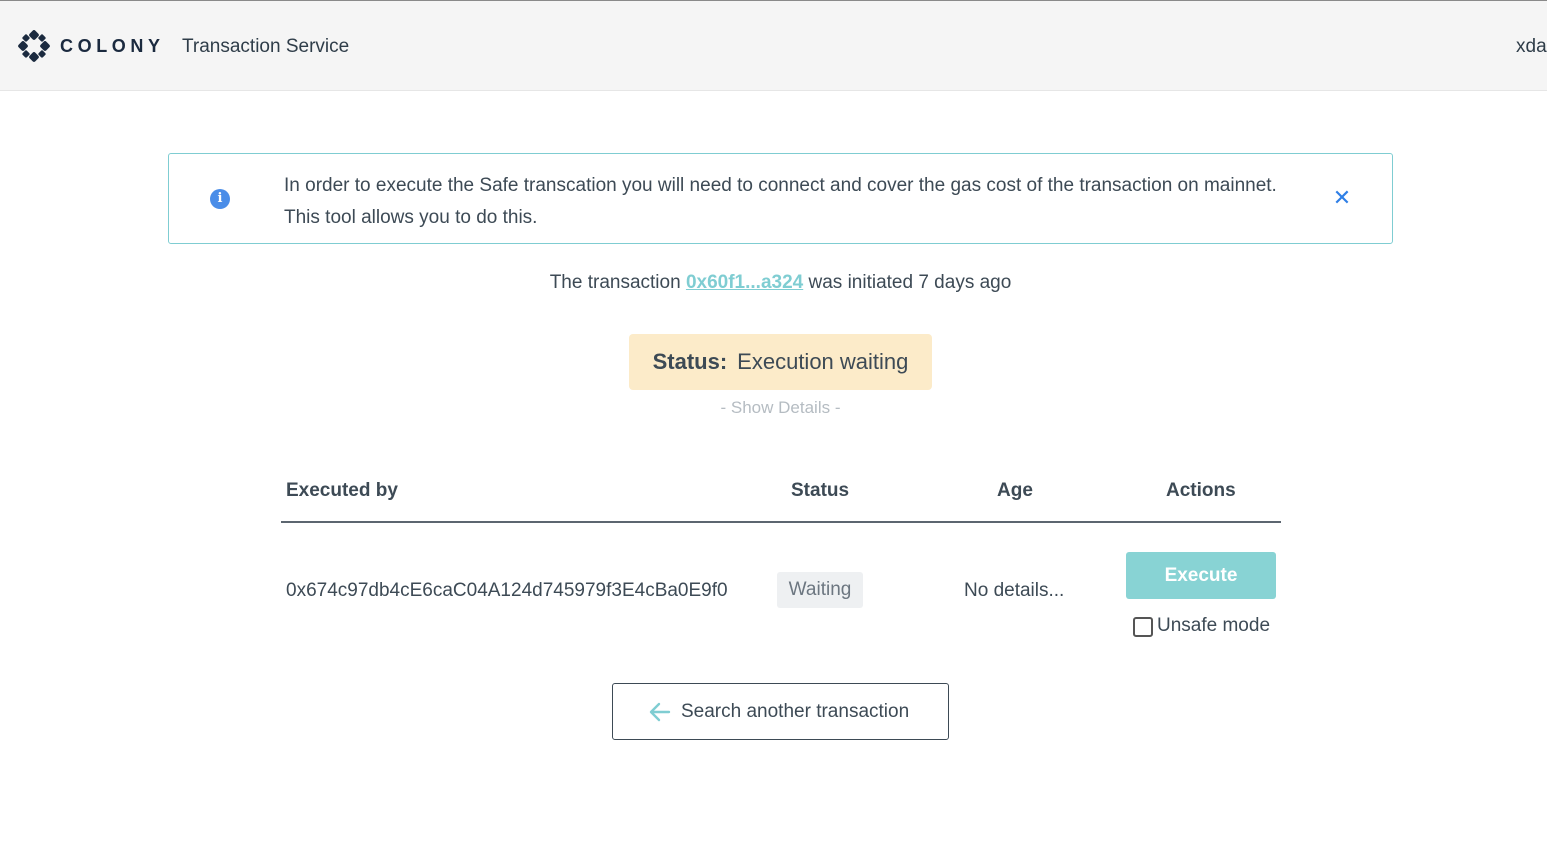 This screenshot has width=1547, height=841. What do you see at coordinates (34, 46) in the screenshot?
I see `colony-logo-icon` at bounding box center [34, 46].